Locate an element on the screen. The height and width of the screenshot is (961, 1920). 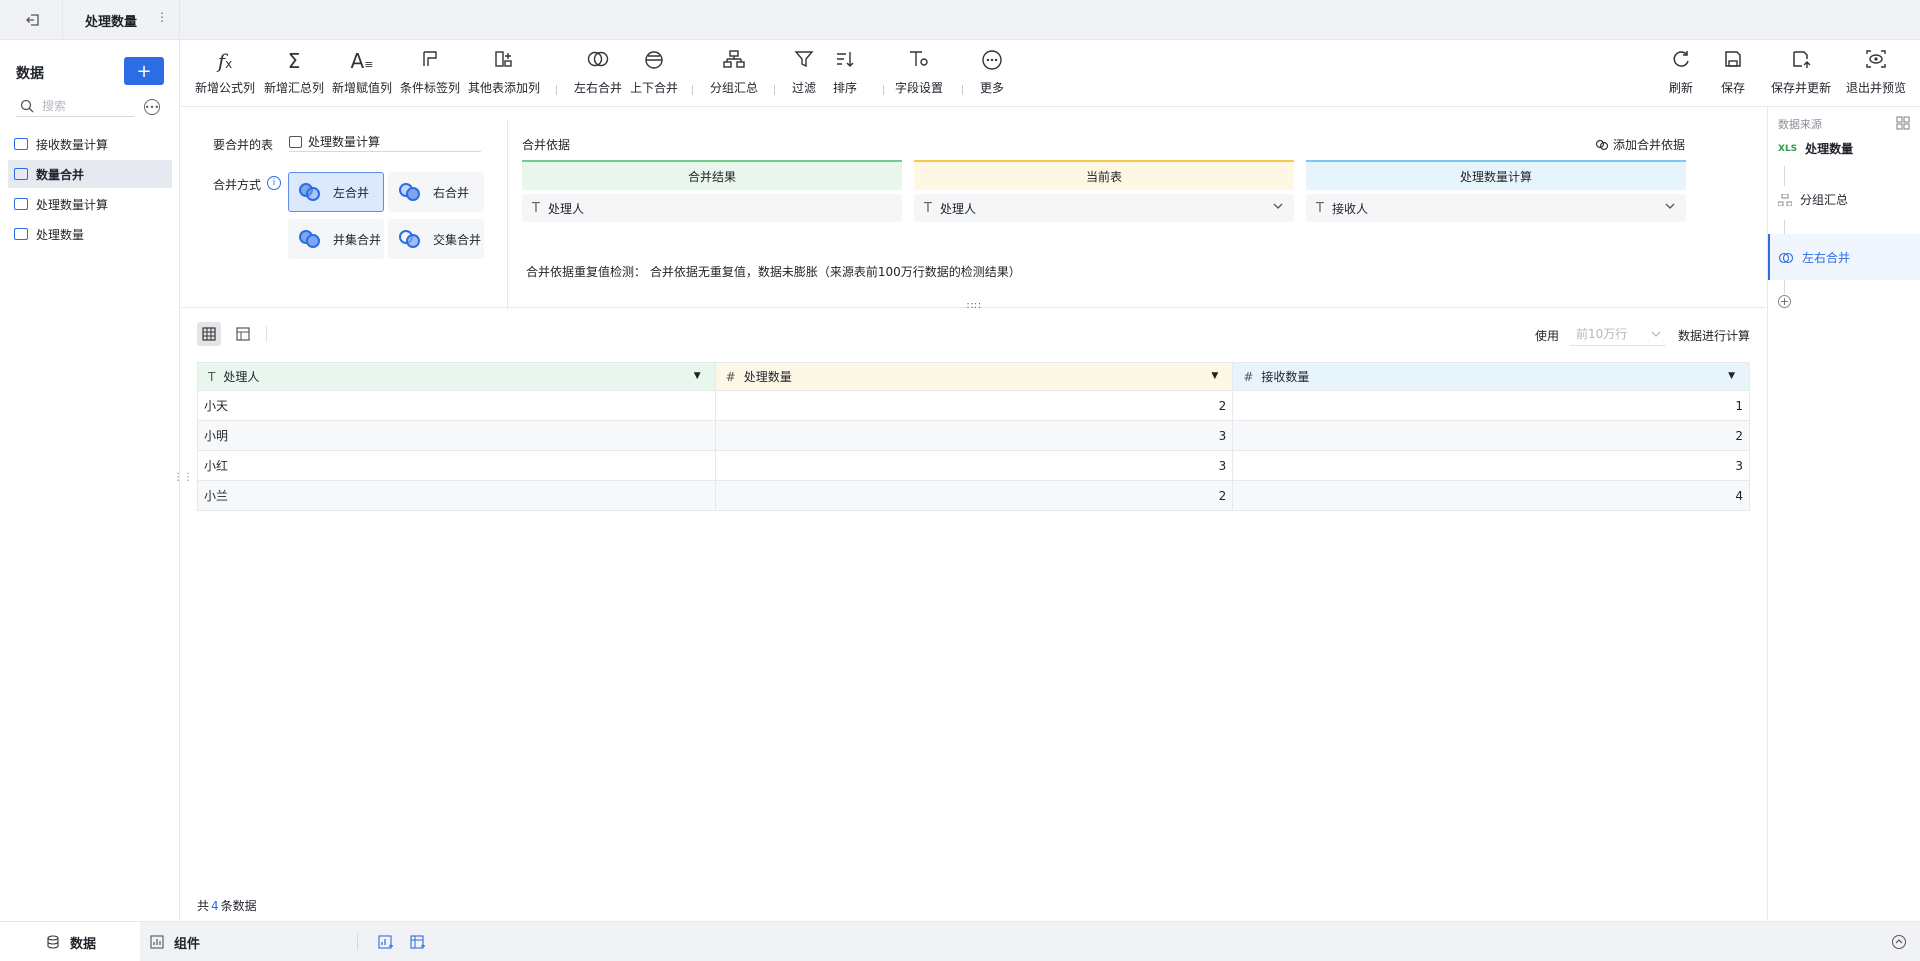
cell: 4 is located at coordinates (1491, 495).